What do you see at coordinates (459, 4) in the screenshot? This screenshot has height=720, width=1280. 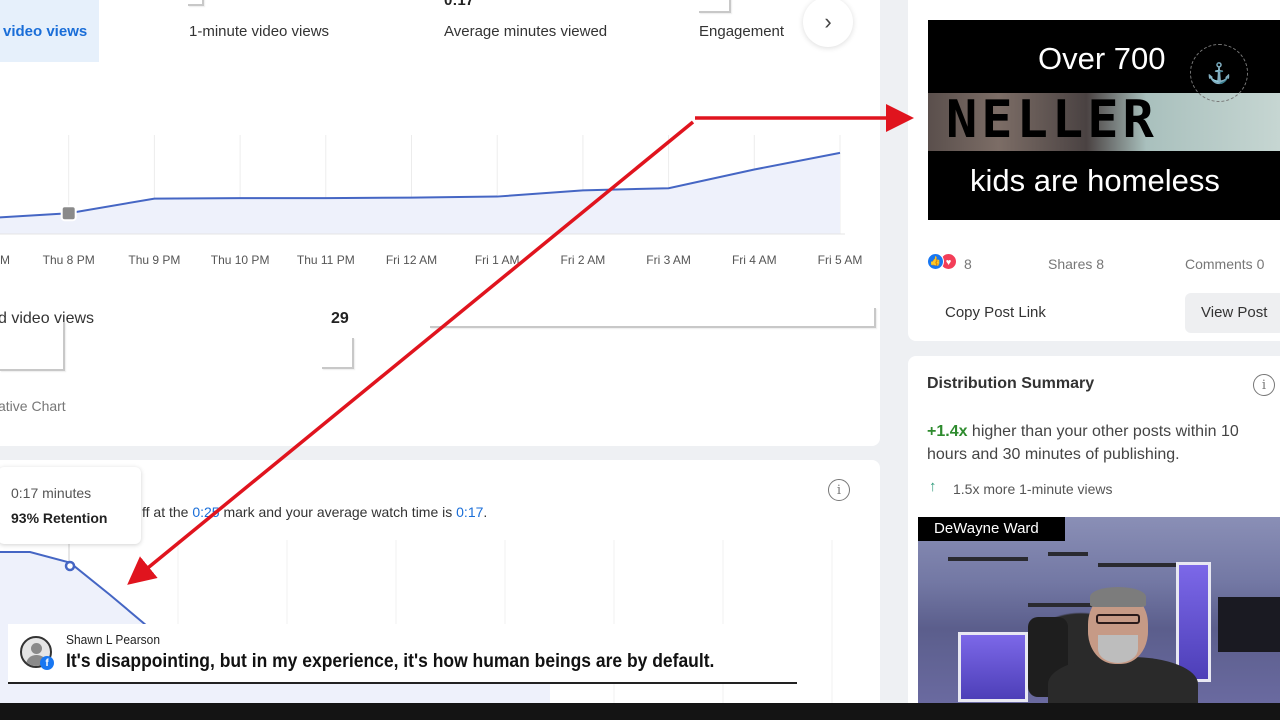 I see `tab-value: 0:17` at bounding box center [459, 4].